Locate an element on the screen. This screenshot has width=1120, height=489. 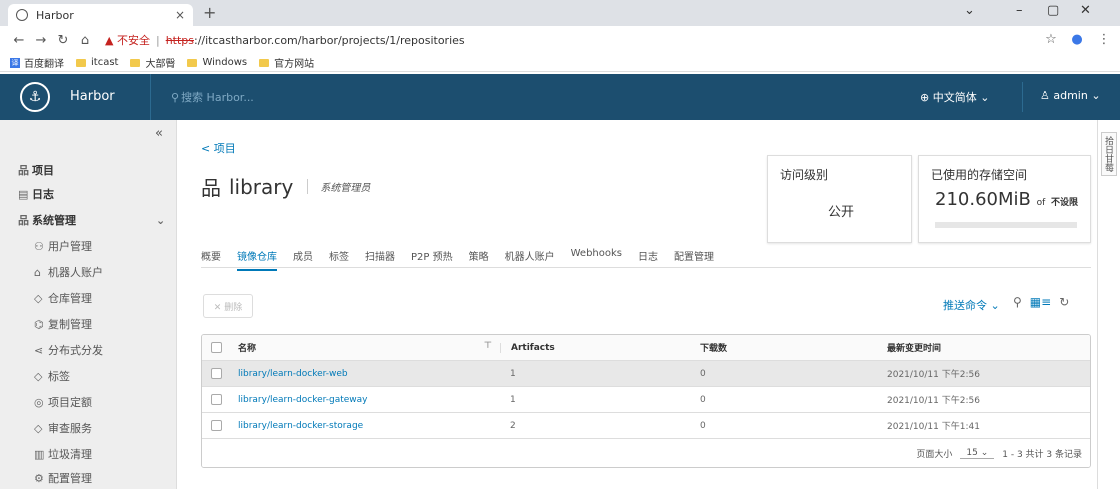
refresh-icon: ↻ is located at coordinates (1064, 302).